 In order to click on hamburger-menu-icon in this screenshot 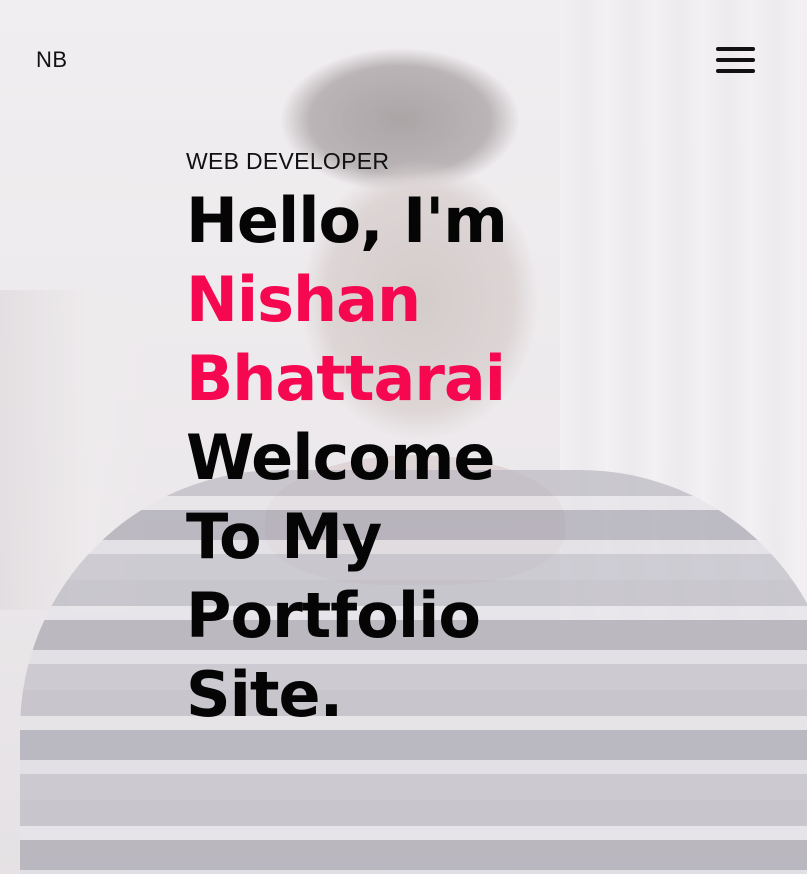, I will do `click(736, 61)`.